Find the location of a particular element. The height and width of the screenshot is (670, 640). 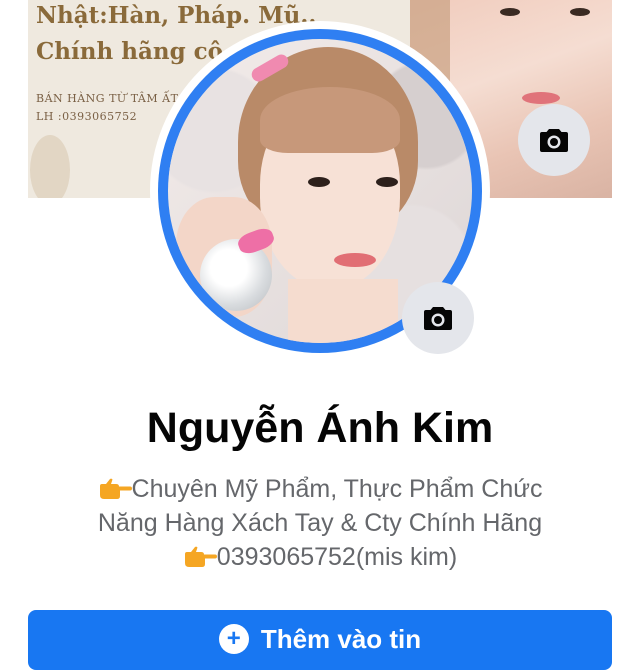

bio-line-3: 0393065752(mis kim) is located at coordinates (320, 557).